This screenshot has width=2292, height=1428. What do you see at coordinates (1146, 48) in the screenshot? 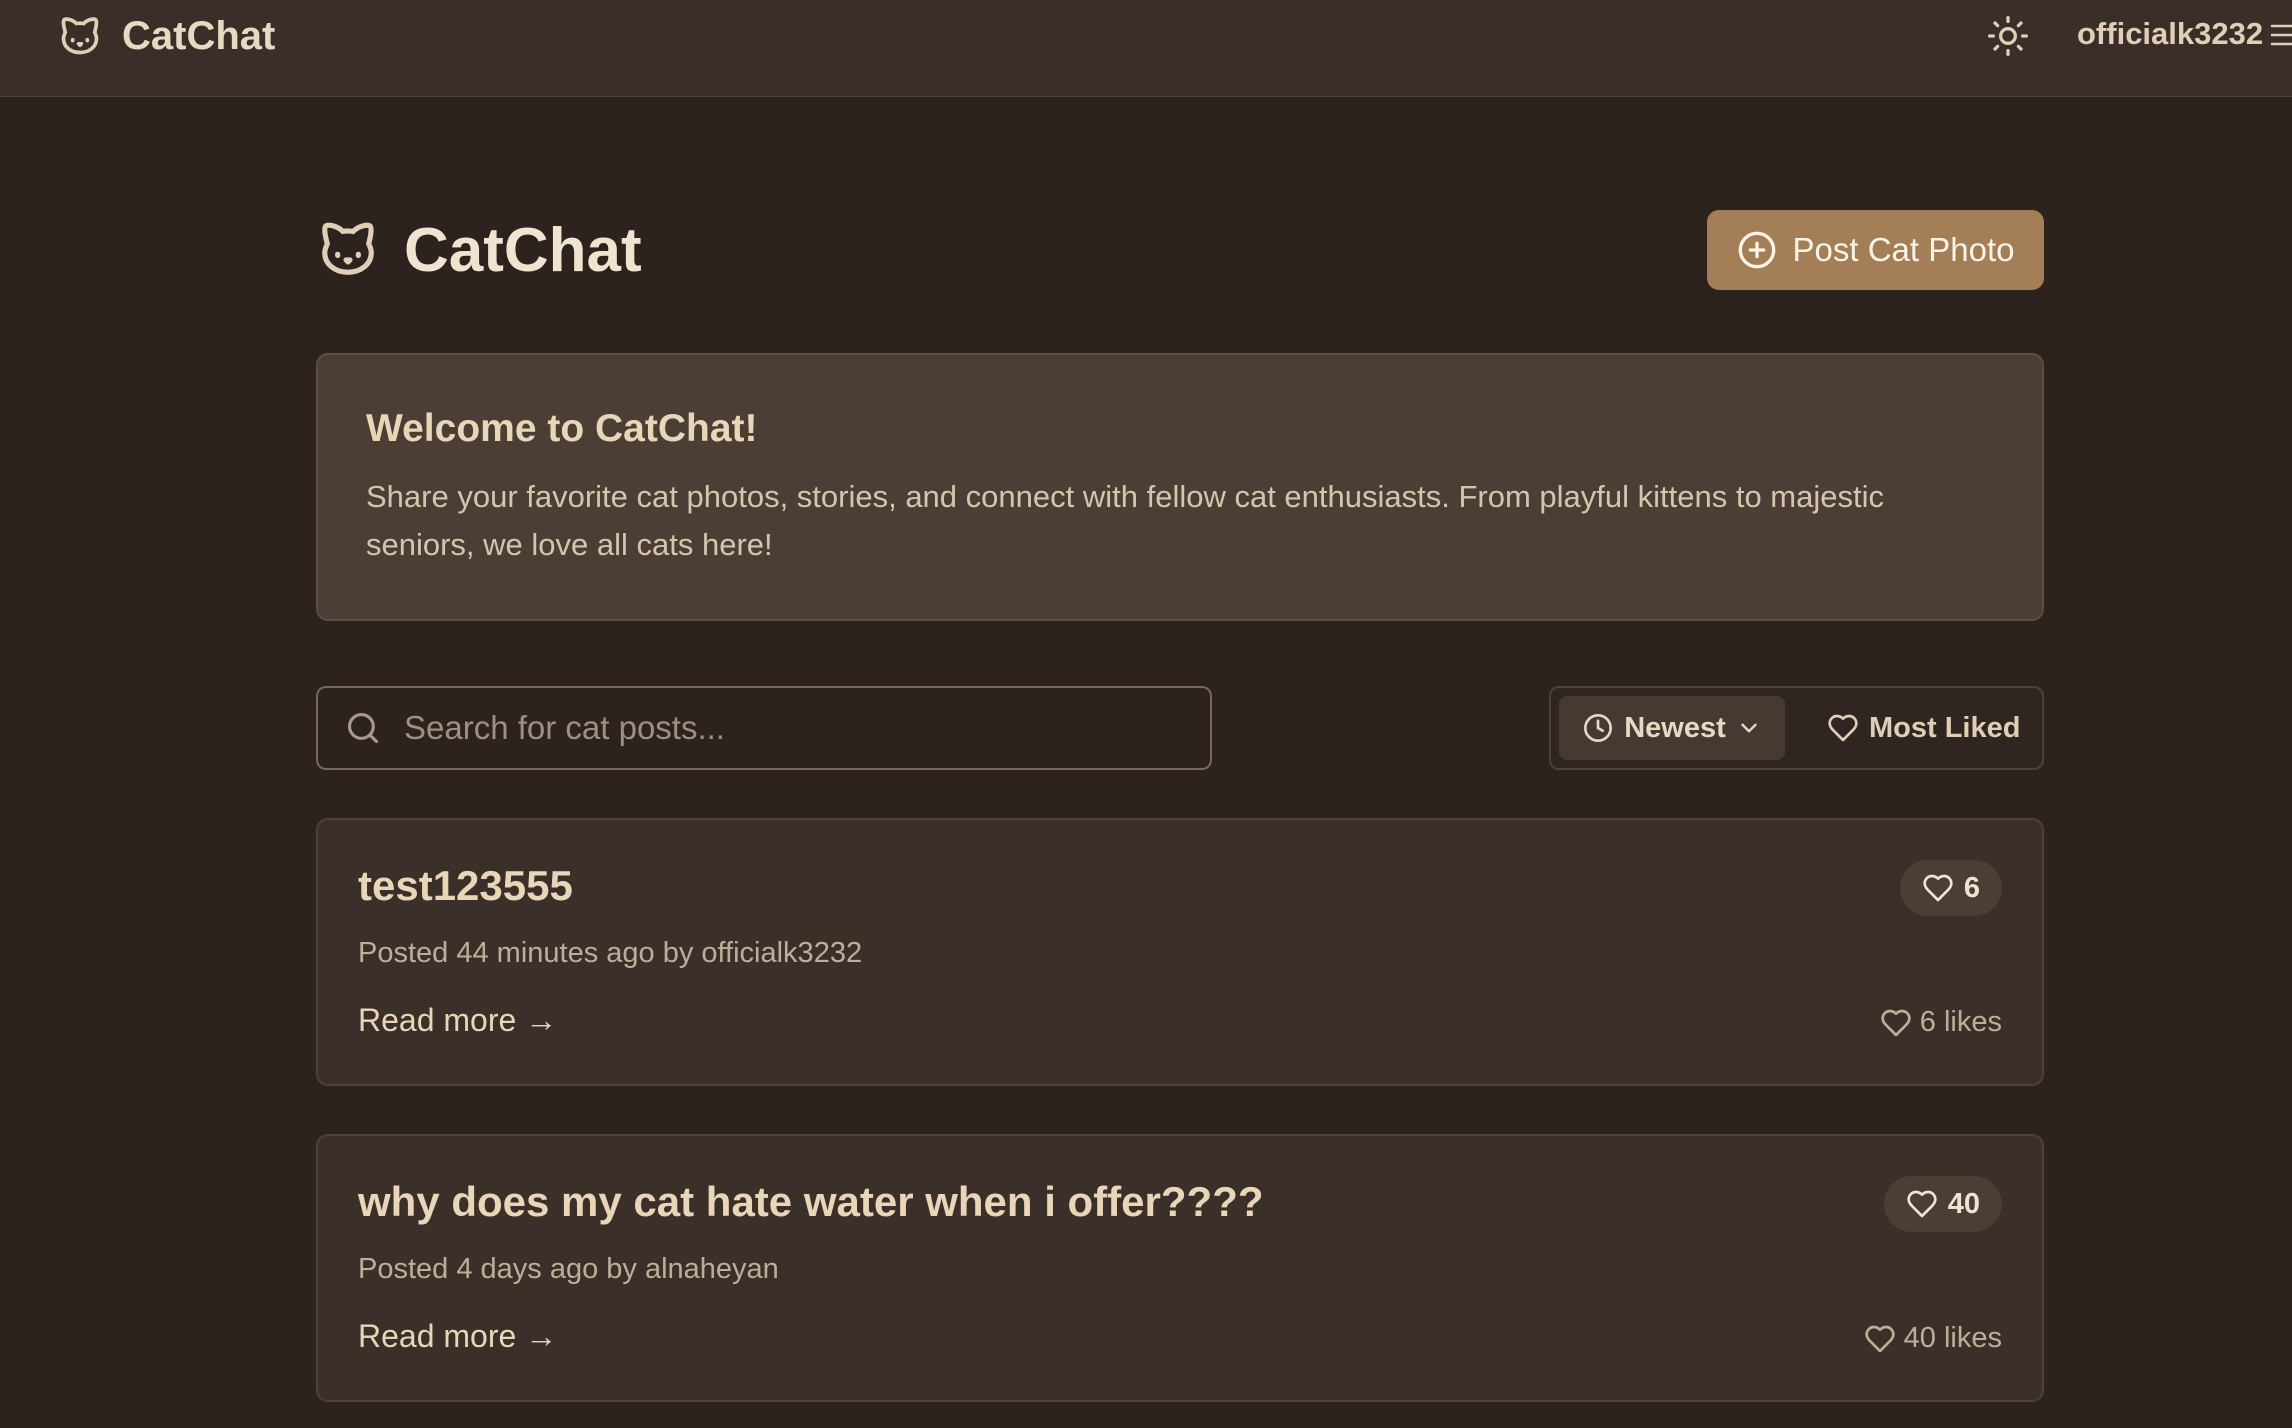
I see `top-navbar: CatChat officialk3232` at bounding box center [1146, 48].